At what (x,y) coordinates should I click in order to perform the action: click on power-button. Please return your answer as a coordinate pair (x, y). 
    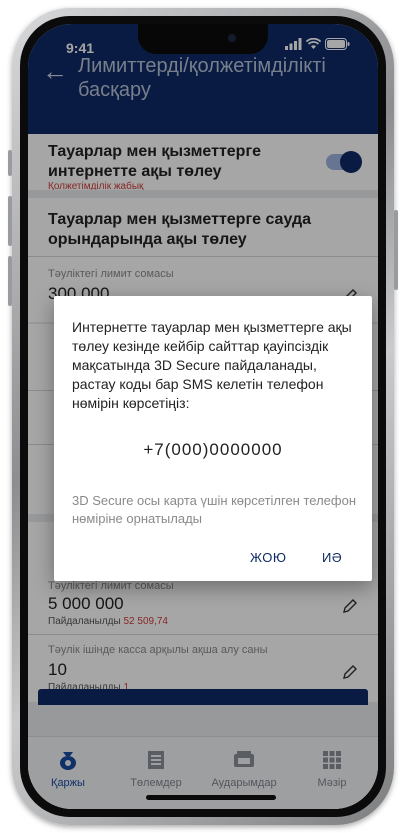
    Looking at the image, I should click on (396, 250).